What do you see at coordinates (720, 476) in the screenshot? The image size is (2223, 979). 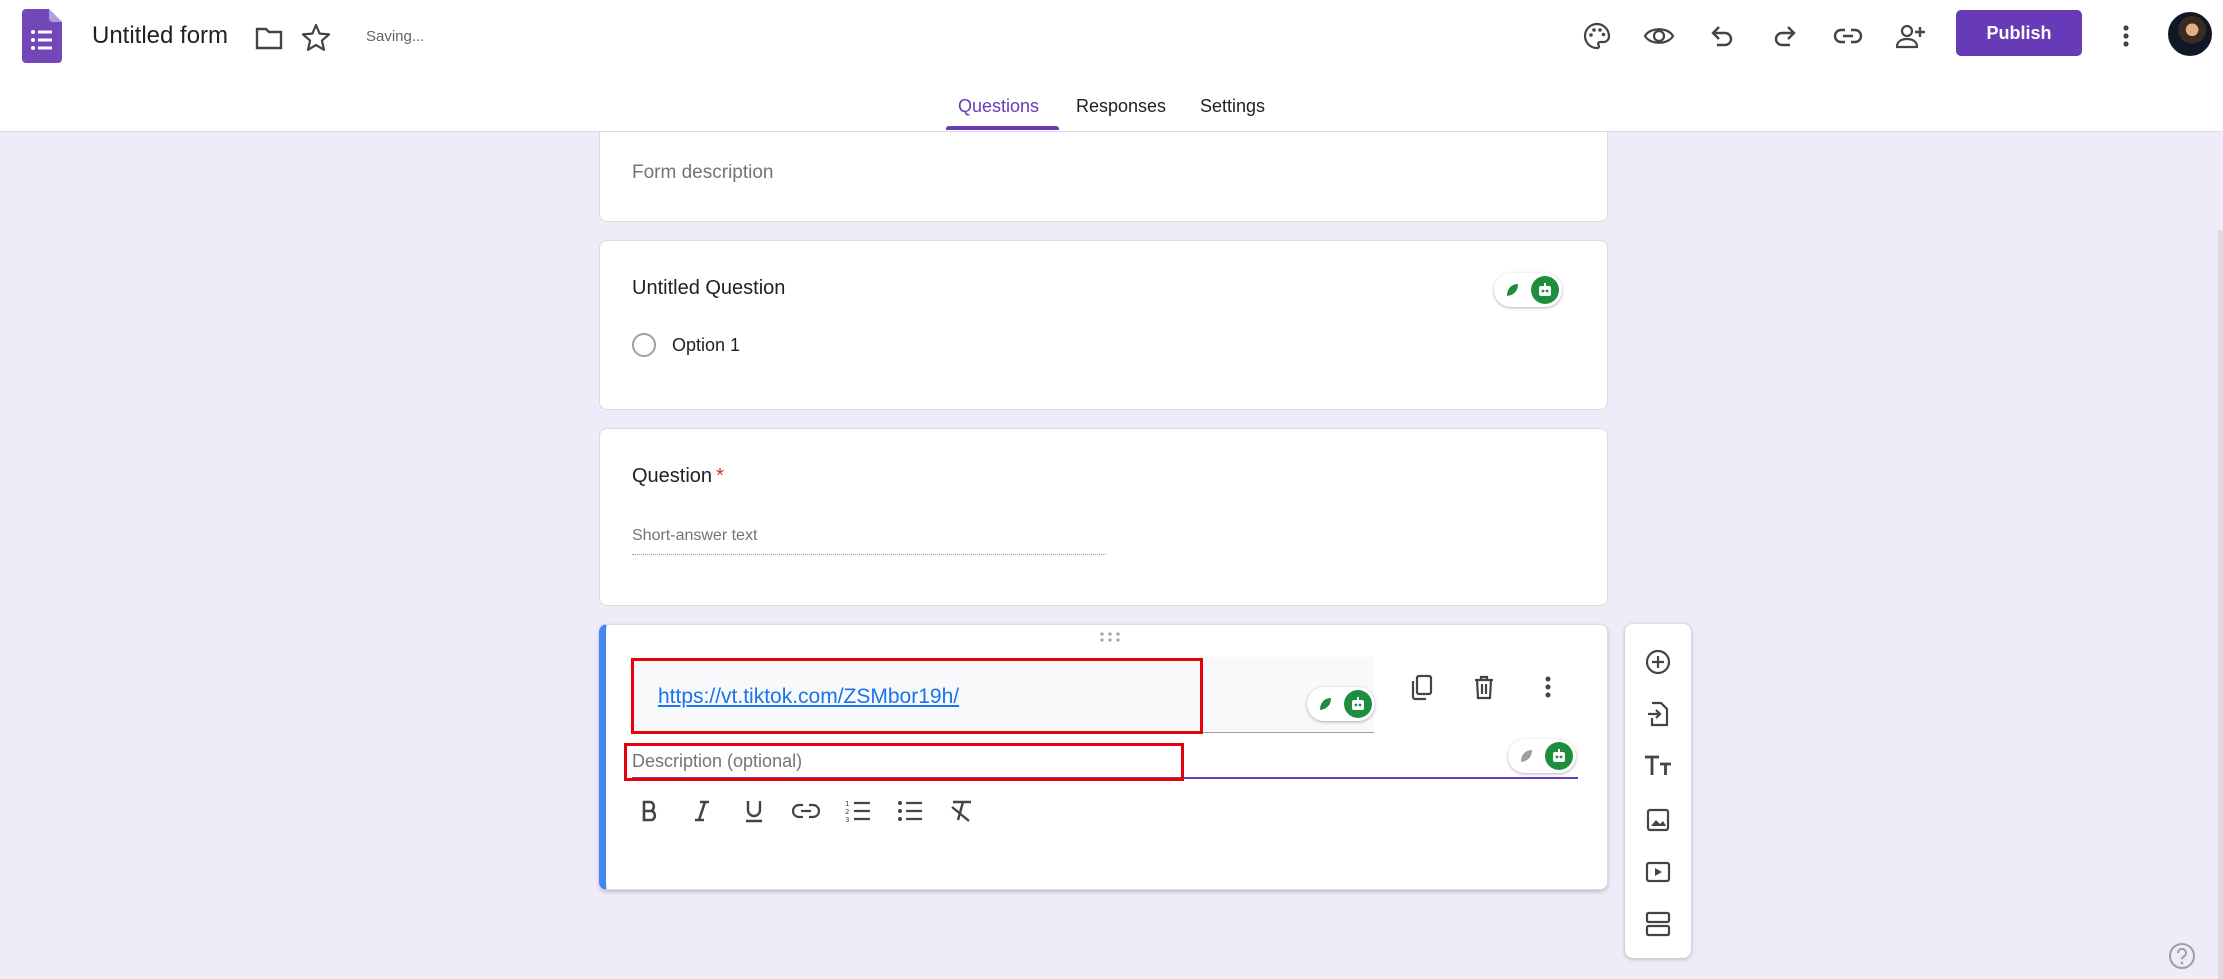 I see `required-mark: *` at bounding box center [720, 476].